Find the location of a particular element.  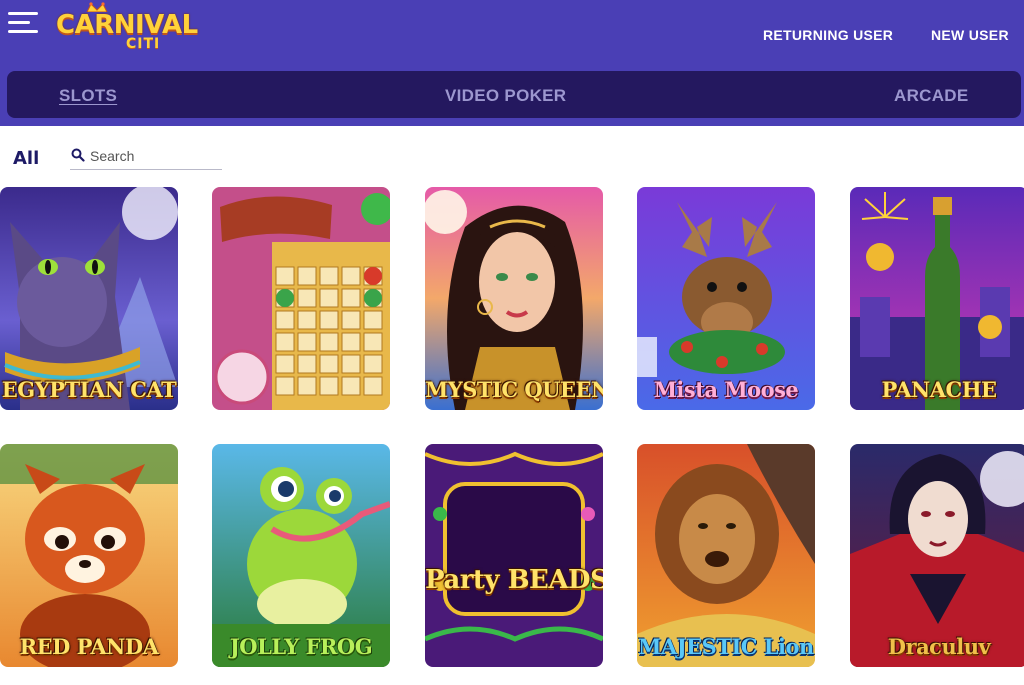

game-title: JOLLY FROG is located at coordinates (301, 646).